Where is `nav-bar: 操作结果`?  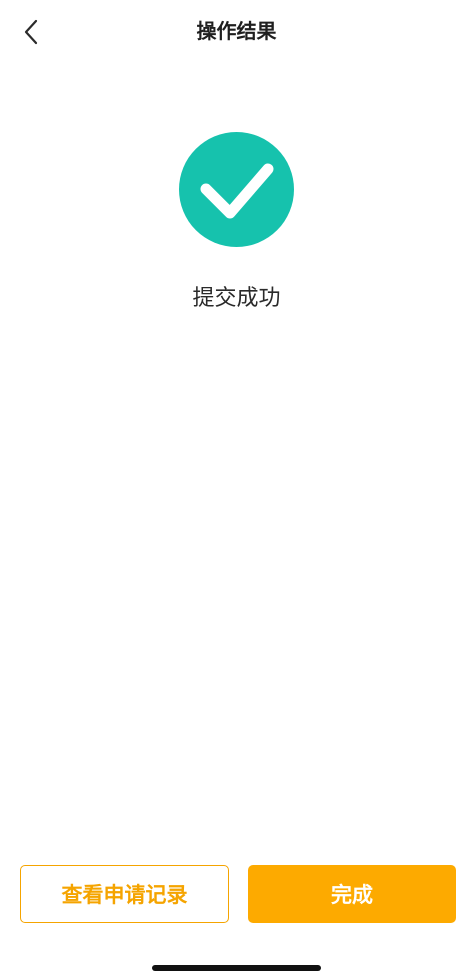
nav-bar: 操作结果 is located at coordinates (236, 32).